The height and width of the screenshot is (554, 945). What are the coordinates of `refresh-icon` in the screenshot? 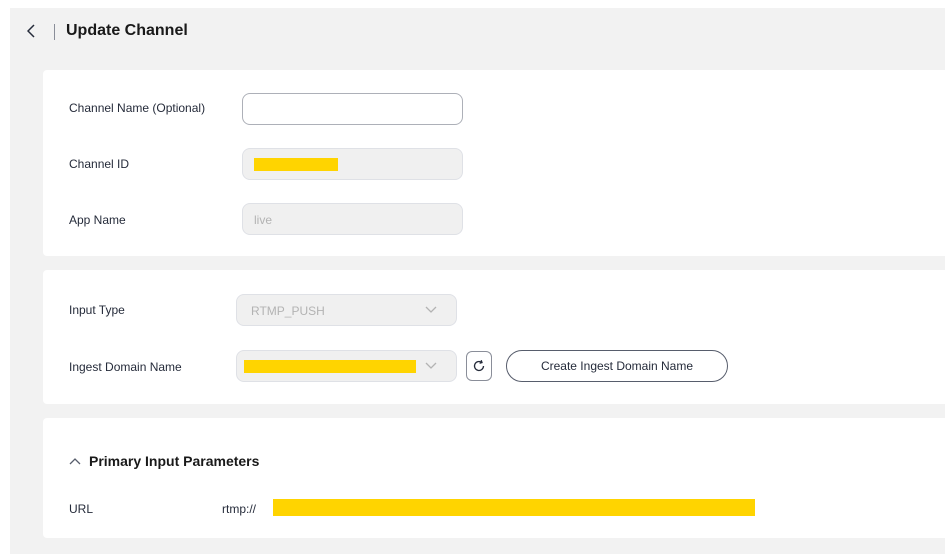 It's located at (479, 365).